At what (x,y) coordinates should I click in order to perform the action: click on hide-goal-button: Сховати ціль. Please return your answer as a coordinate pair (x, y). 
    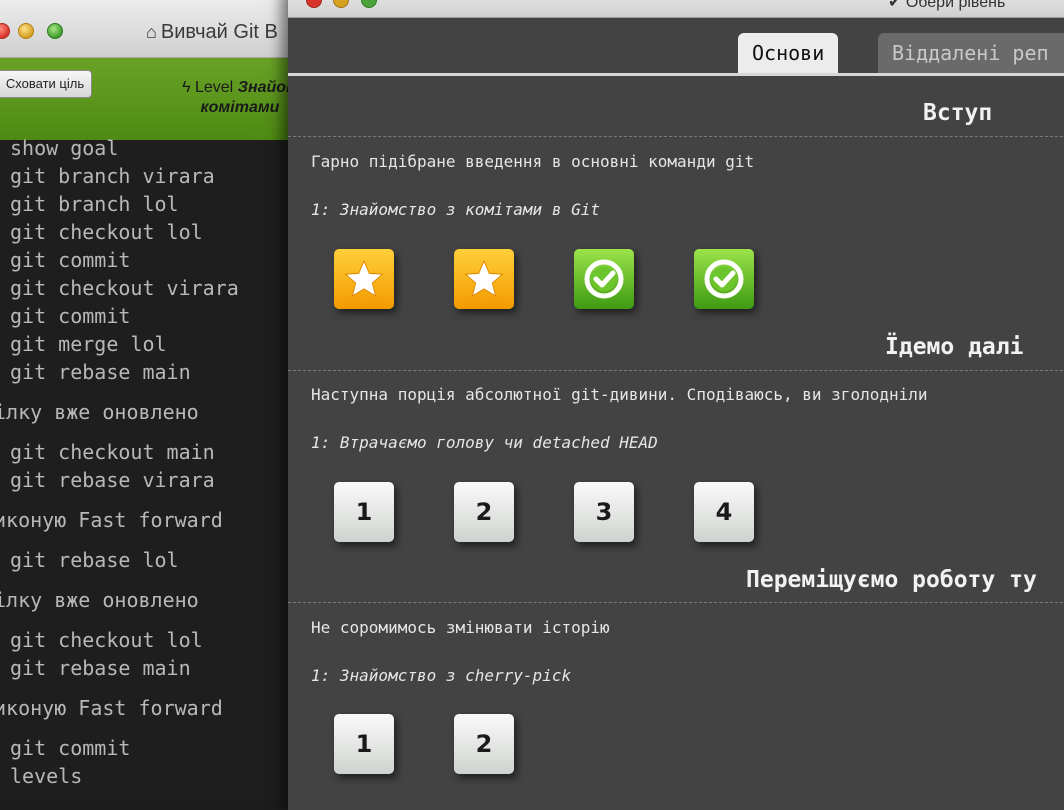
    Looking at the image, I should click on (46, 84).